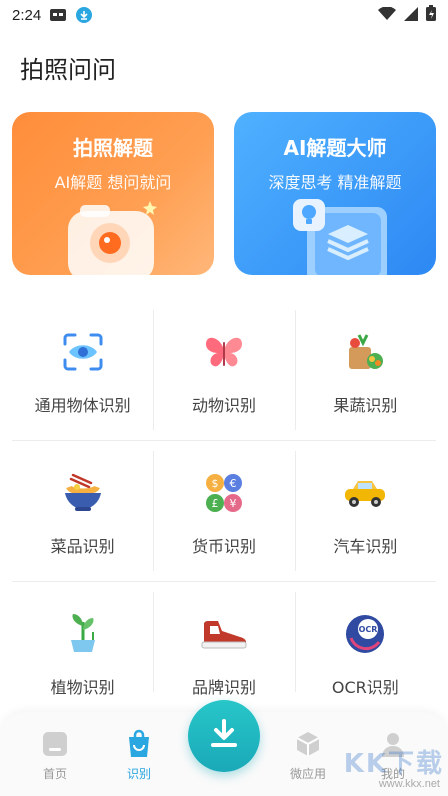 Image resolution: width=448 pixels, height=796 pixels. I want to click on vegetable-basket-icon, so click(365, 352).